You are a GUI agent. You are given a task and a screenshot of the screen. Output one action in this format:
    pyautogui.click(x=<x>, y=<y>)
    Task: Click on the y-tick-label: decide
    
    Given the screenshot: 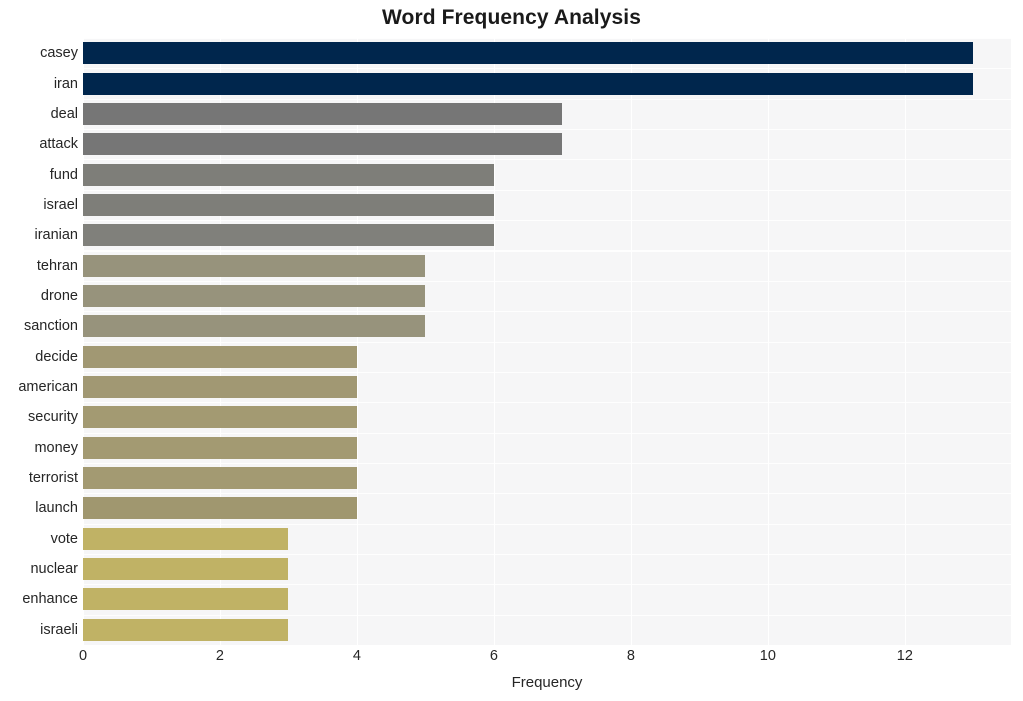 What is the action you would take?
    pyautogui.click(x=56, y=356)
    